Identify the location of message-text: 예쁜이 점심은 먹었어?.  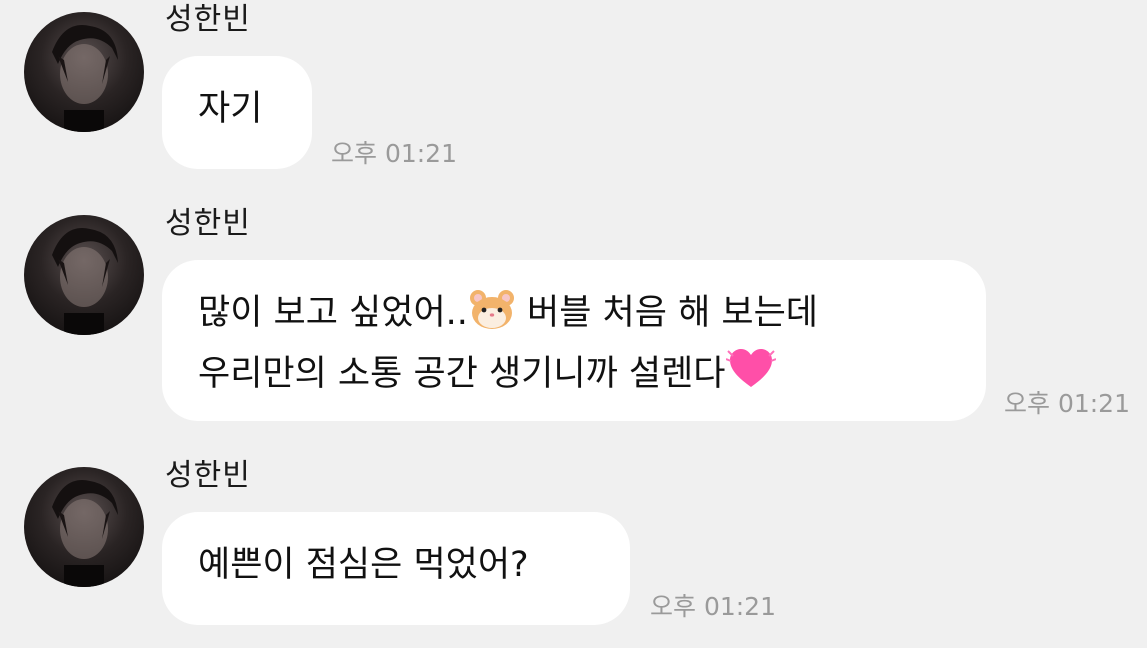
(363, 565).